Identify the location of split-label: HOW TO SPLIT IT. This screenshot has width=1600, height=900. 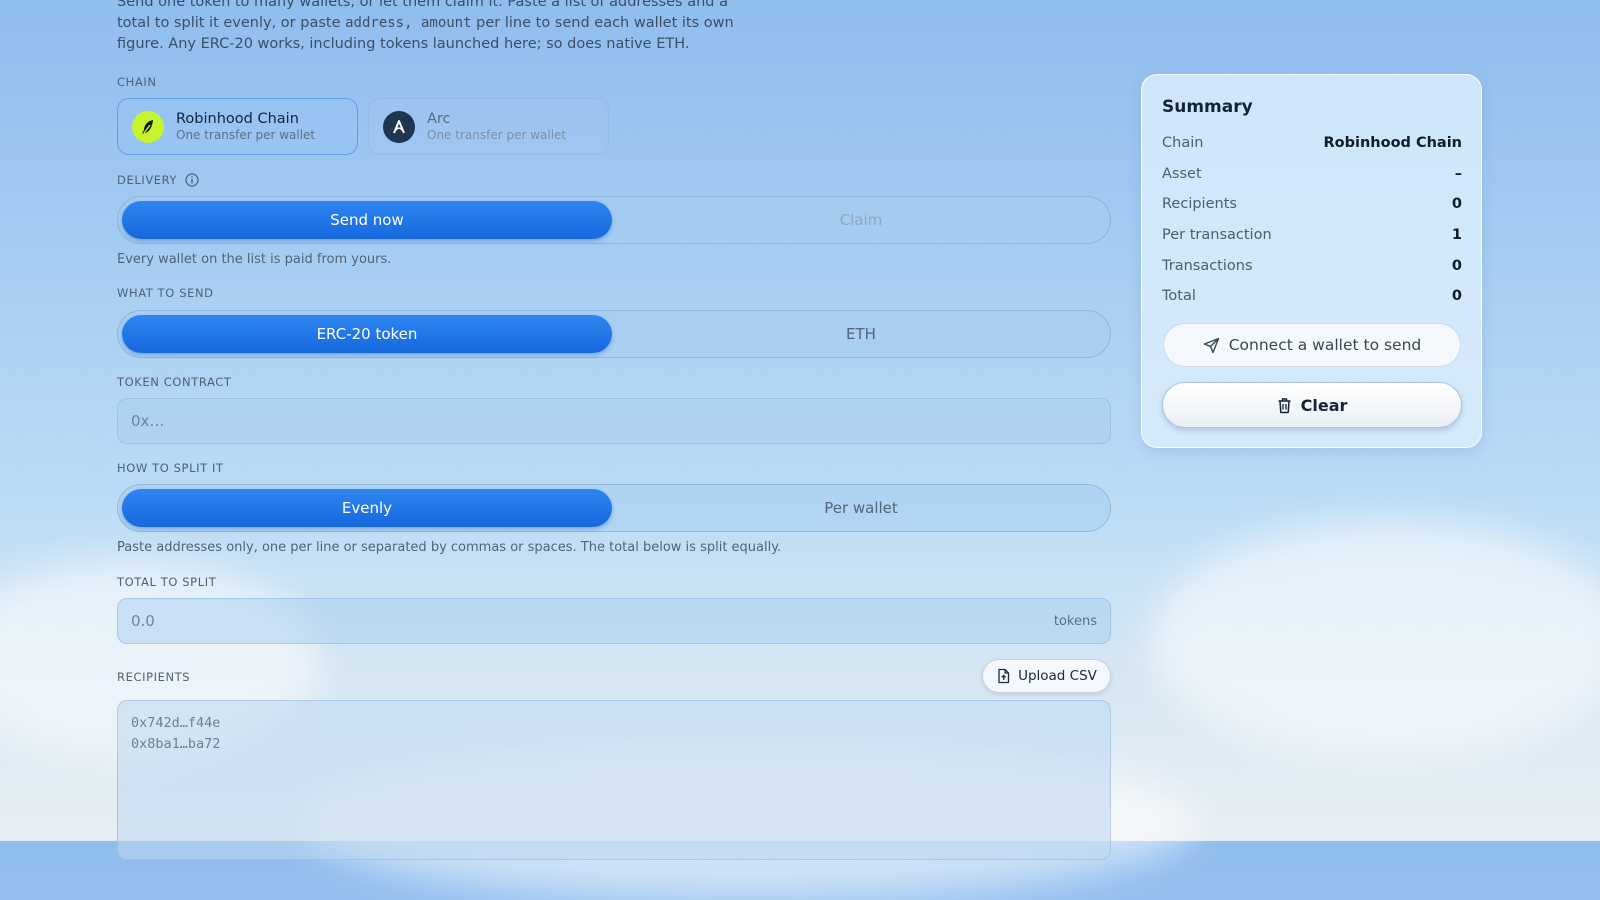
(170, 468).